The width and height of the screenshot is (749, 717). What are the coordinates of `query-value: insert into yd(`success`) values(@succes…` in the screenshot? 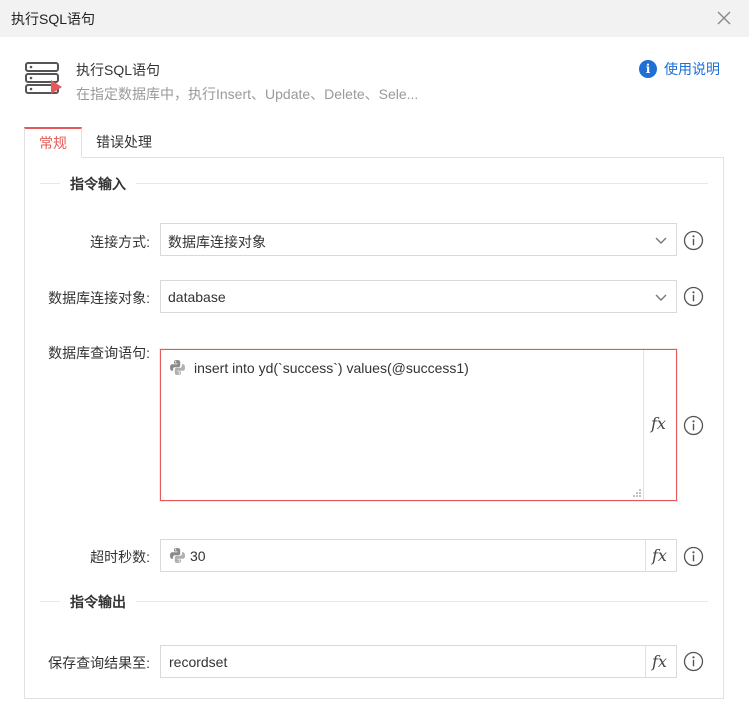 It's located at (331, 367).